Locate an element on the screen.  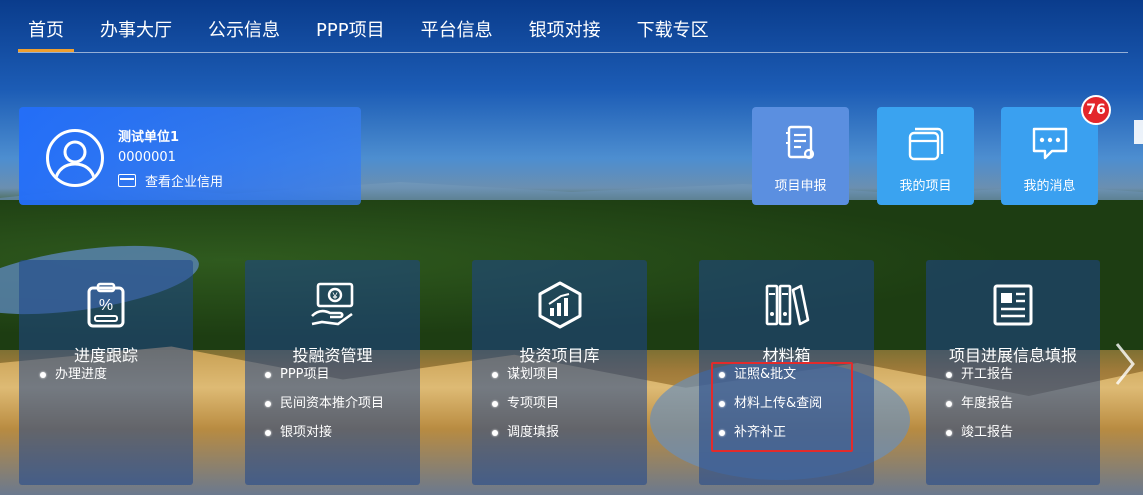
link-label: 调度填报 is located at coordinates (533, 432).